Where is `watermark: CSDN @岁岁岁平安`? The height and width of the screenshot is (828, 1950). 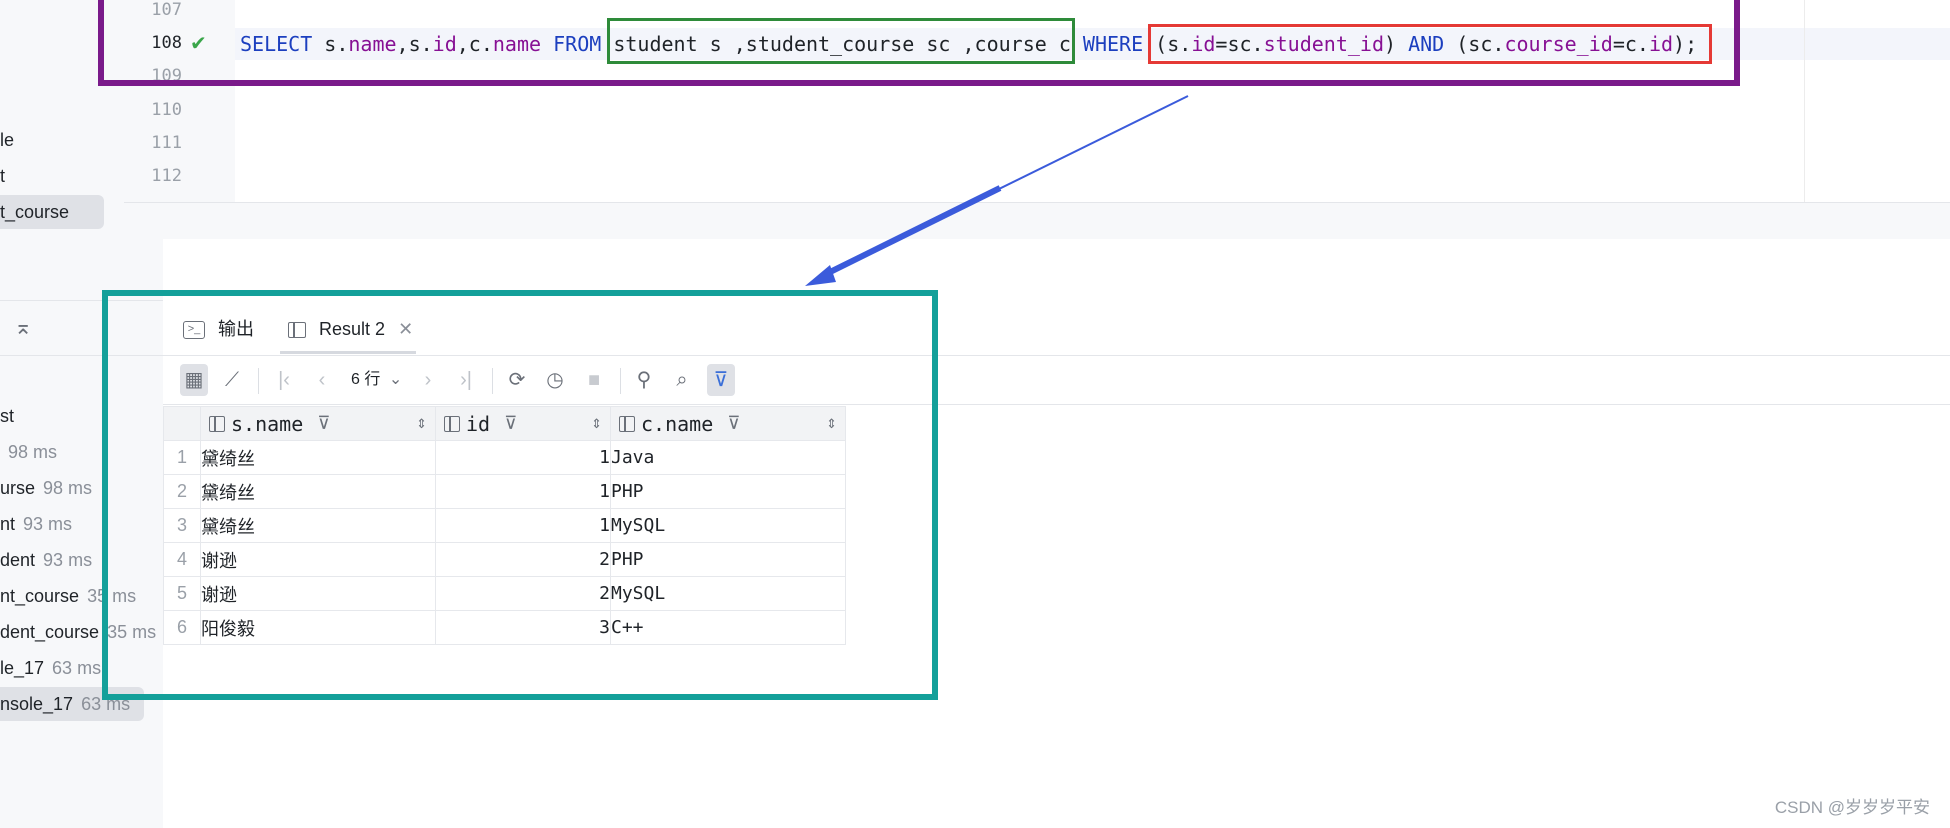
watermark: CSDN @岁岁岁平安 is located at coordinates (1852, 807).